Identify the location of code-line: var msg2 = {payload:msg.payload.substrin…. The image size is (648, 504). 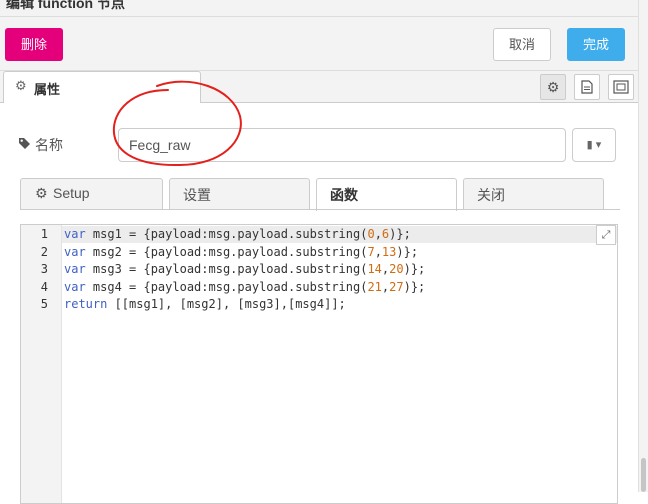
(241, 253).